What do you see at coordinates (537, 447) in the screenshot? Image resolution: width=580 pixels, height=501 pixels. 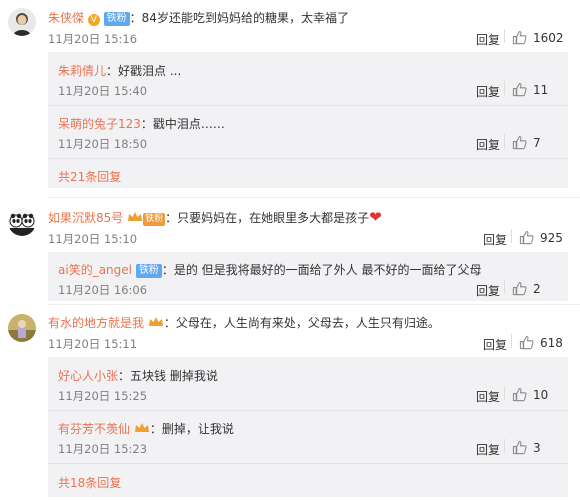 I see `like-count: 3` at bounding box center [537, 447].